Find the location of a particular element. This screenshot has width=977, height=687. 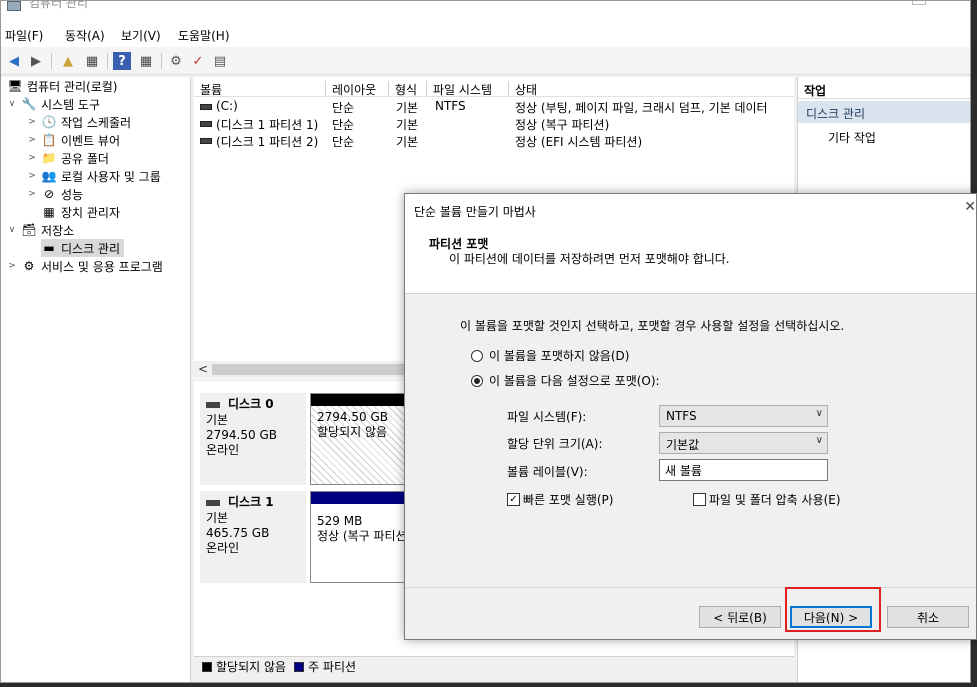

actions-header: 작업 is located at coordinates (884, 89).